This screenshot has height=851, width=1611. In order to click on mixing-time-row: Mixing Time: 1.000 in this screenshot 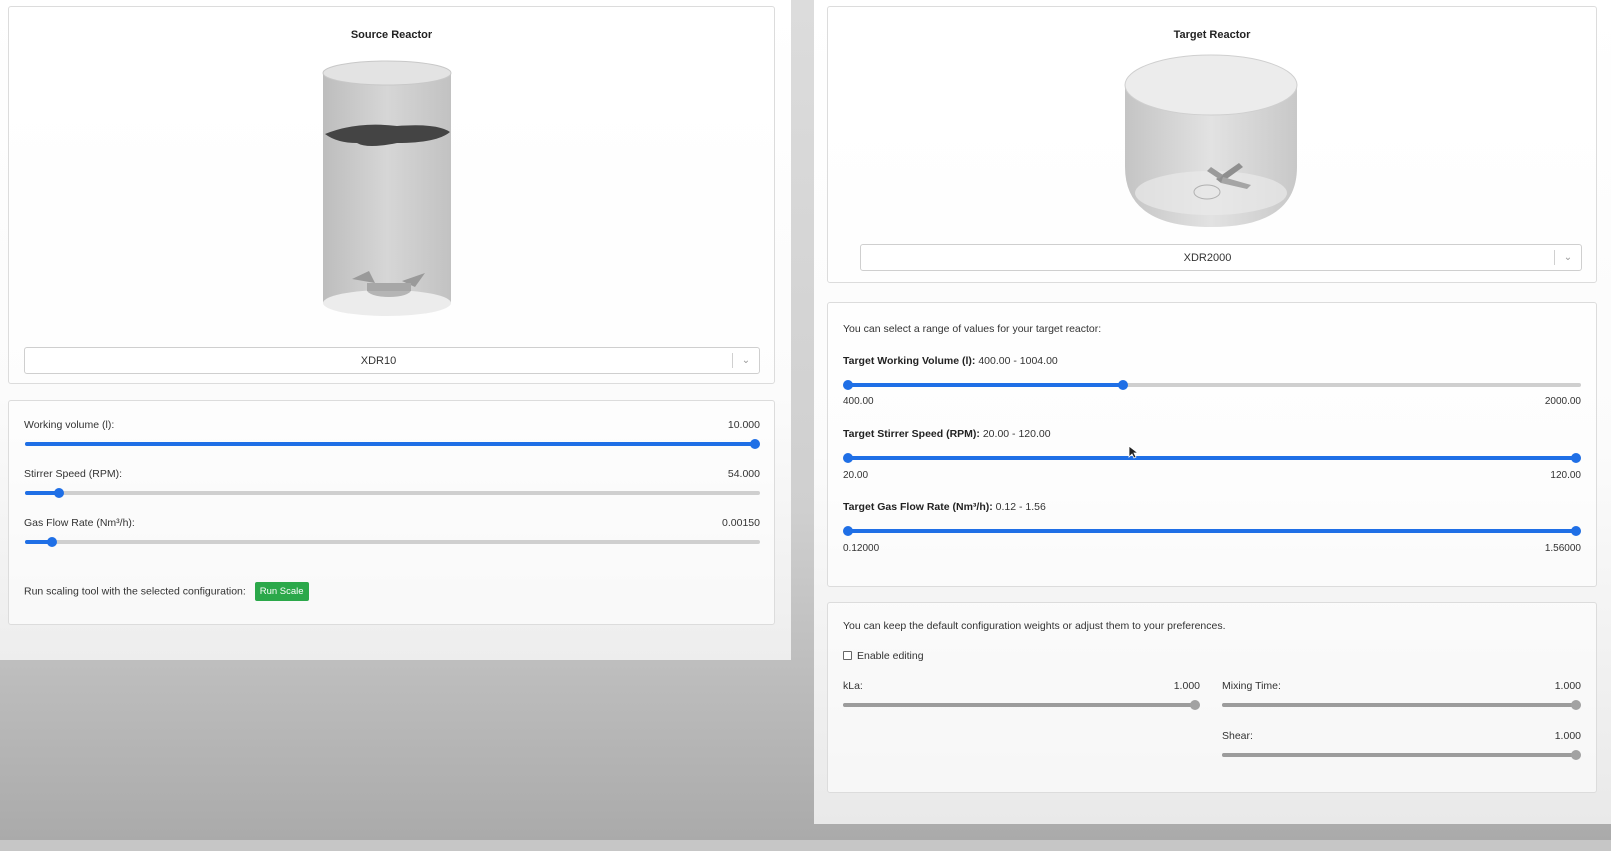, I will do `click(1401, 686)`.